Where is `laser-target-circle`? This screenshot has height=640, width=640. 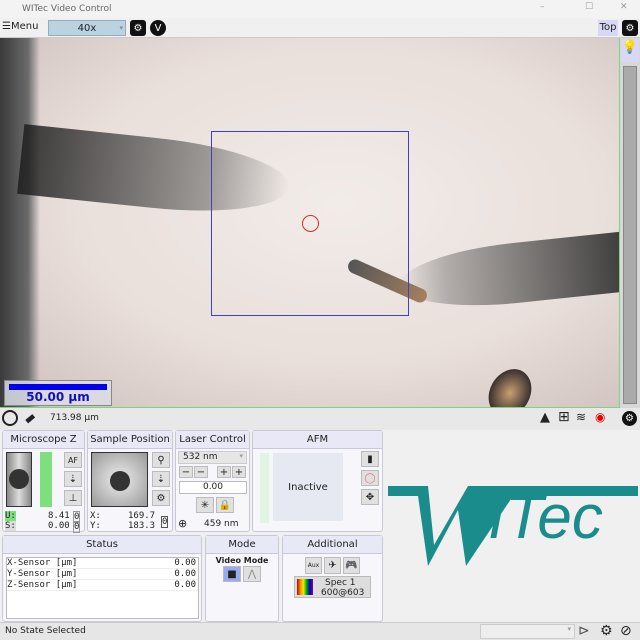
laser-target-circle is located at coordinates (310, 223).